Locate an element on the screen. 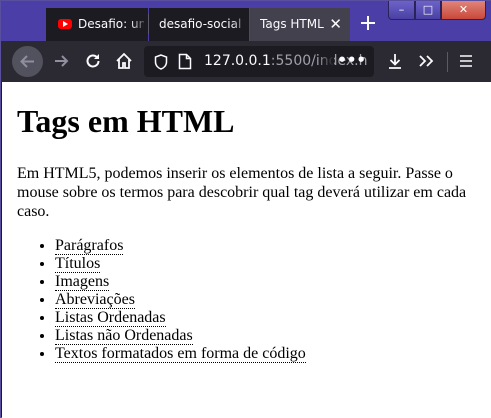 This screenshot has height=418, width=491. tab-desafio-social: desafio-social is located at coordinates (199, 24).